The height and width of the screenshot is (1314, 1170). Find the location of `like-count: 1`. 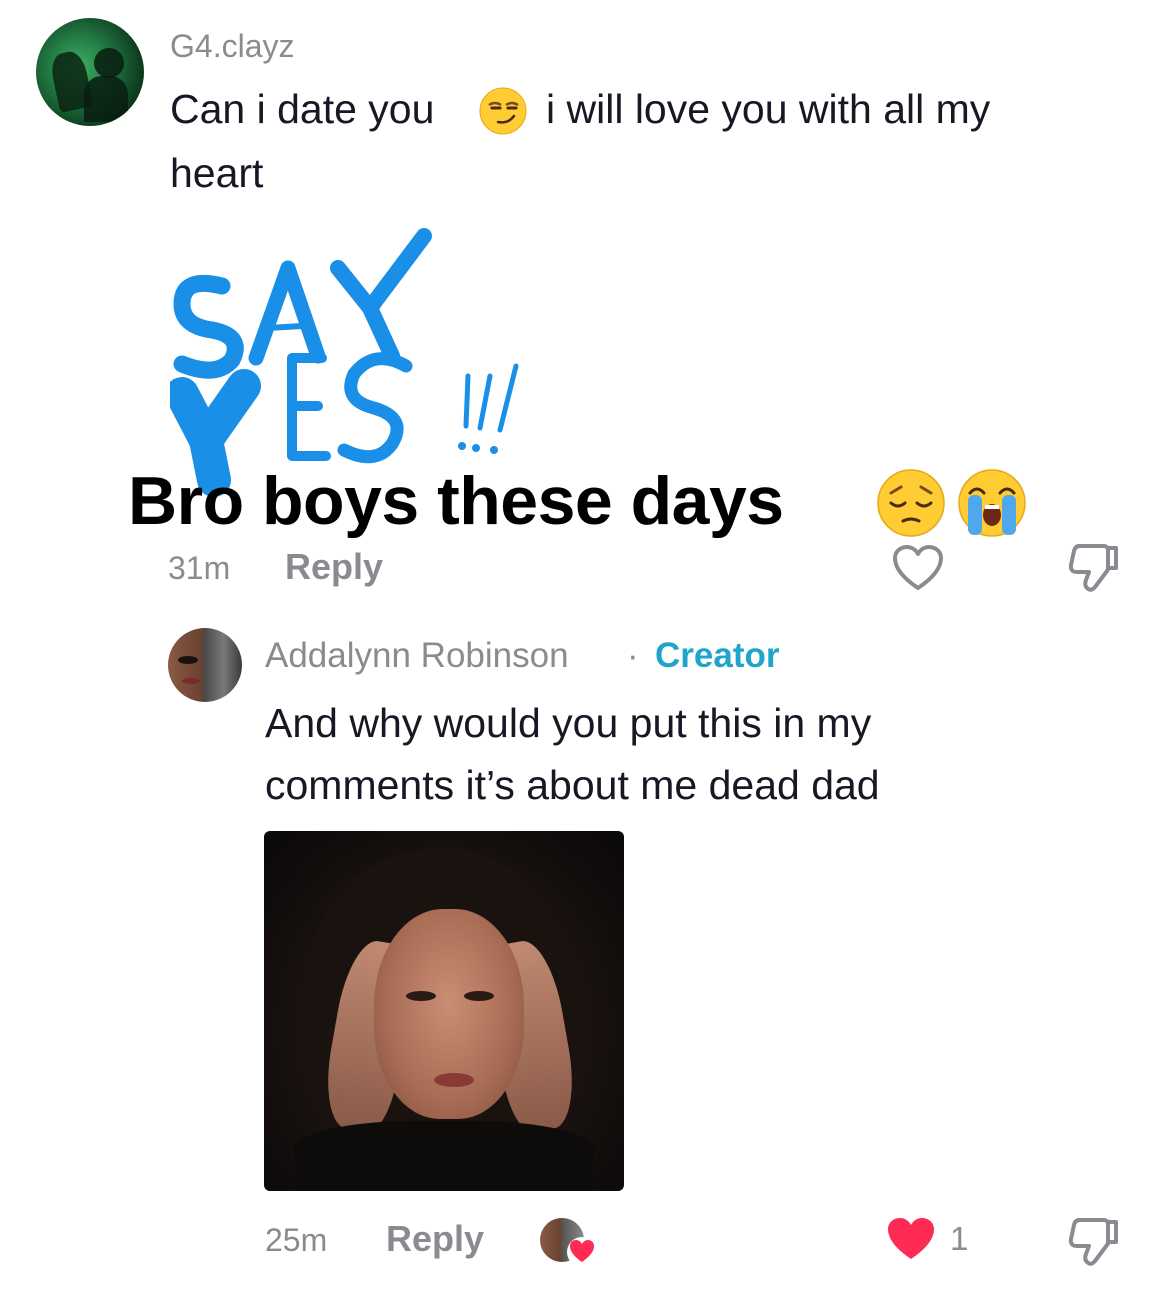

like-count: 1 is located at coordinates (959, 1238).